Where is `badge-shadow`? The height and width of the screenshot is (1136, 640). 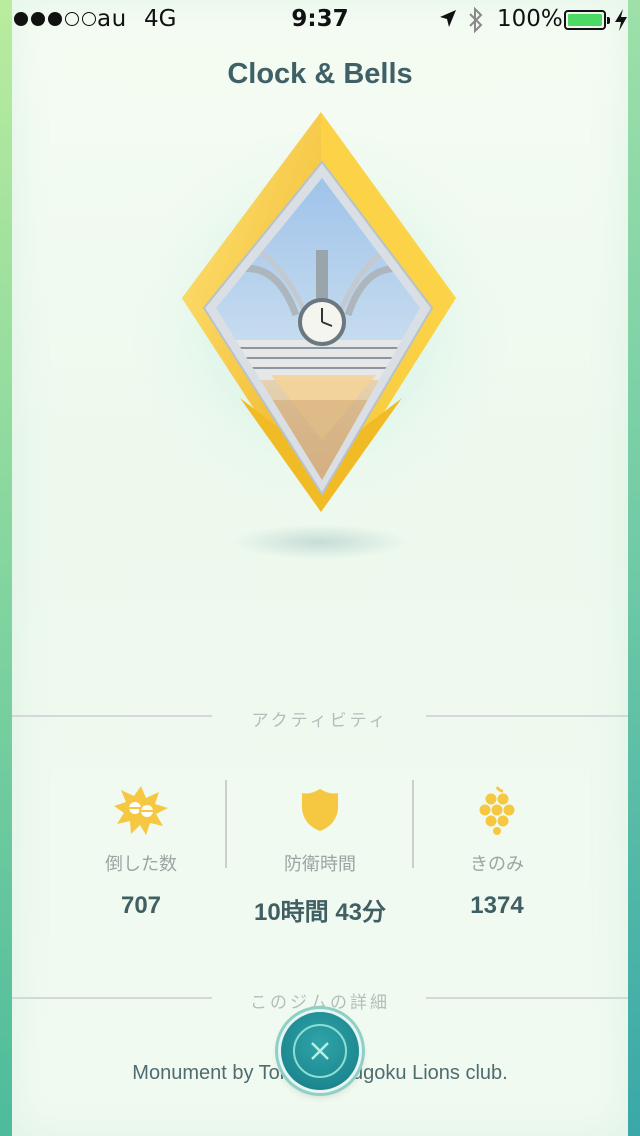 badge-shadow is located at coordinates (320, 542).